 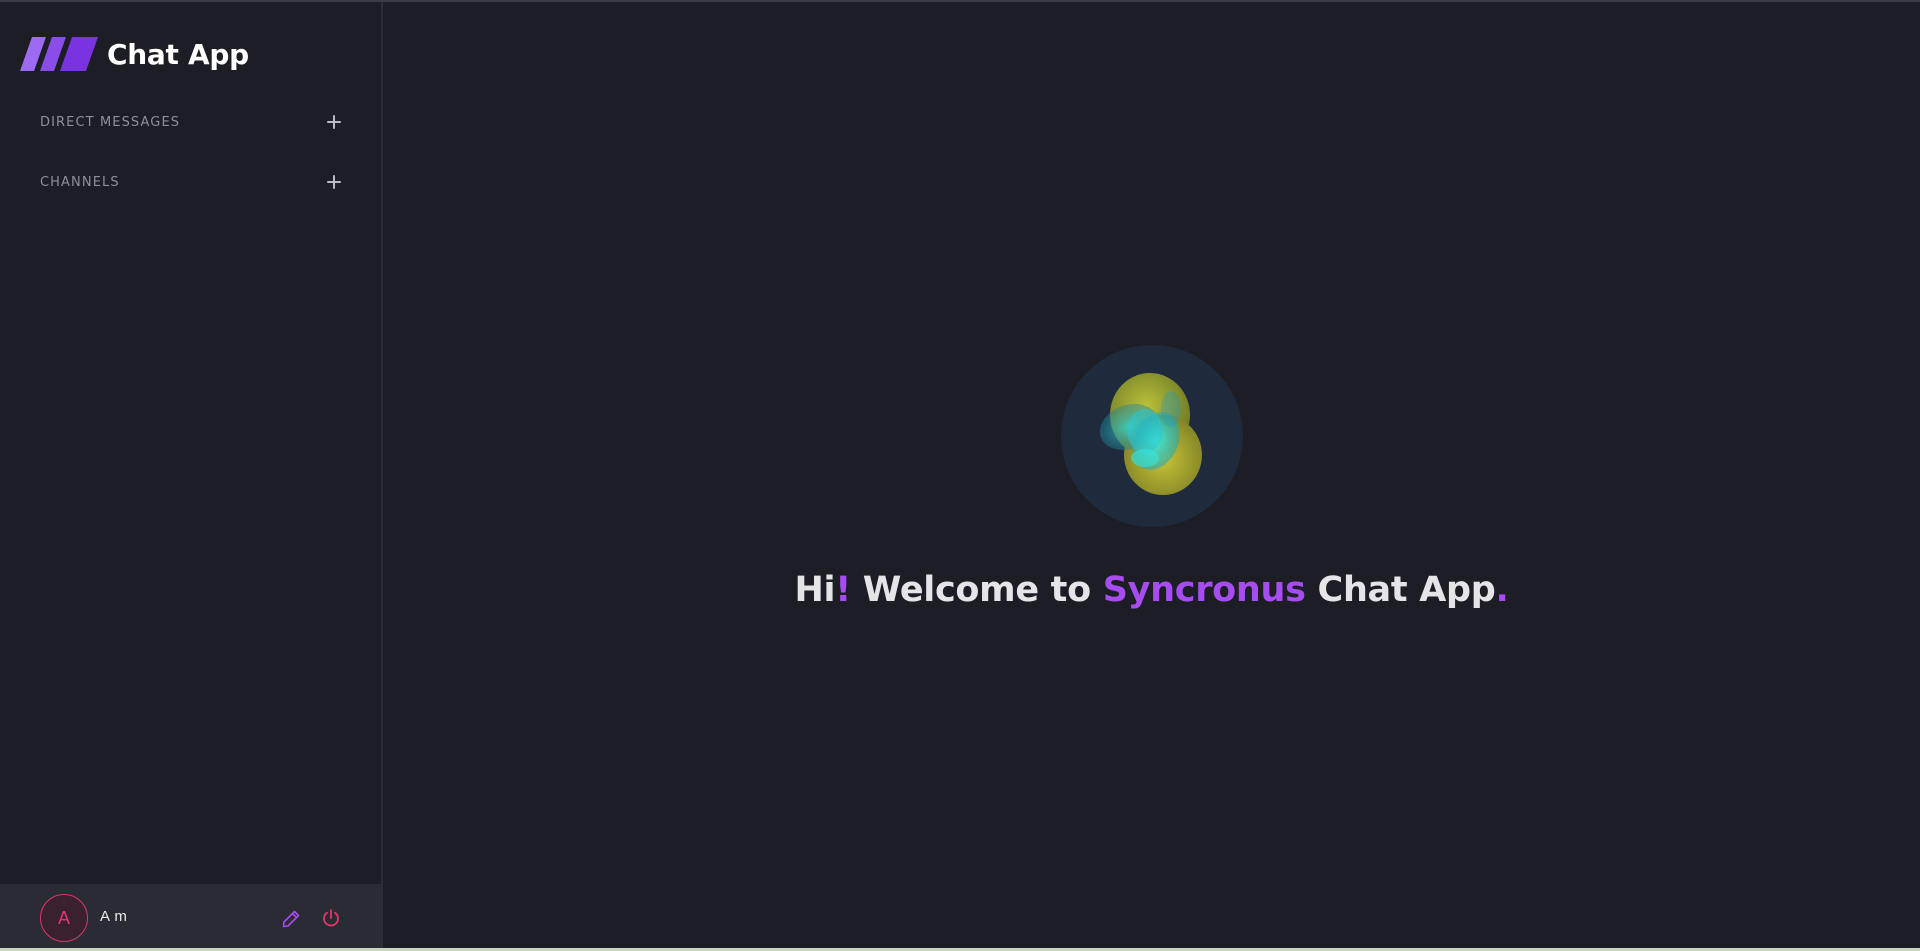 I want to click on logout-button, so click(x=331, y=918).